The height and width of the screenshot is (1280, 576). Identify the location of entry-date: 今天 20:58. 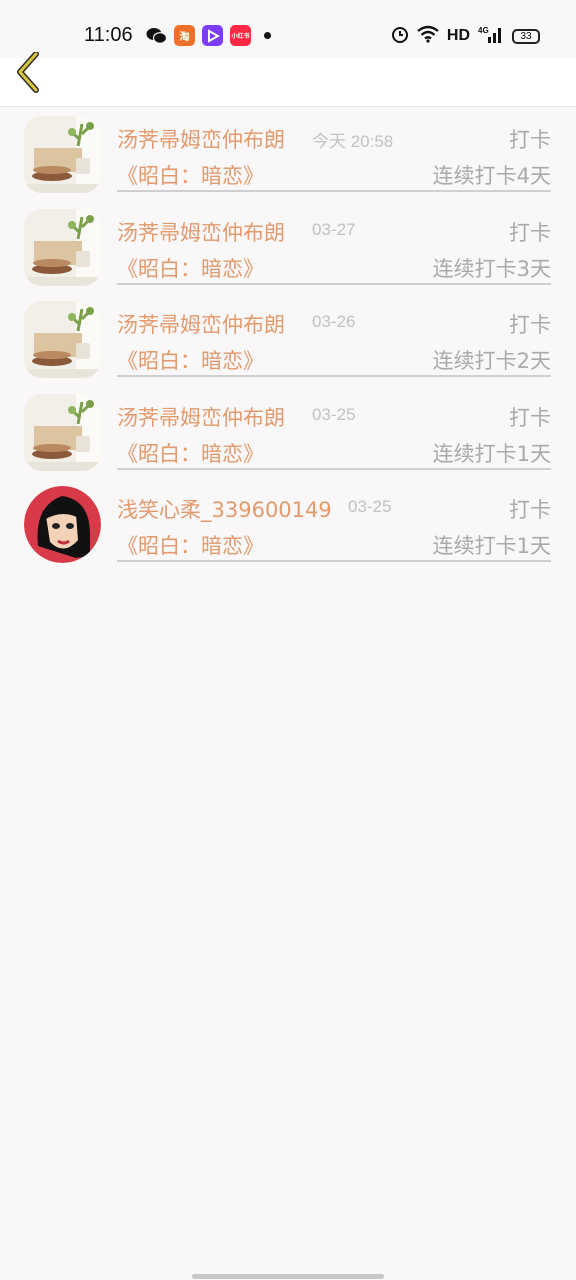
(353, 141).